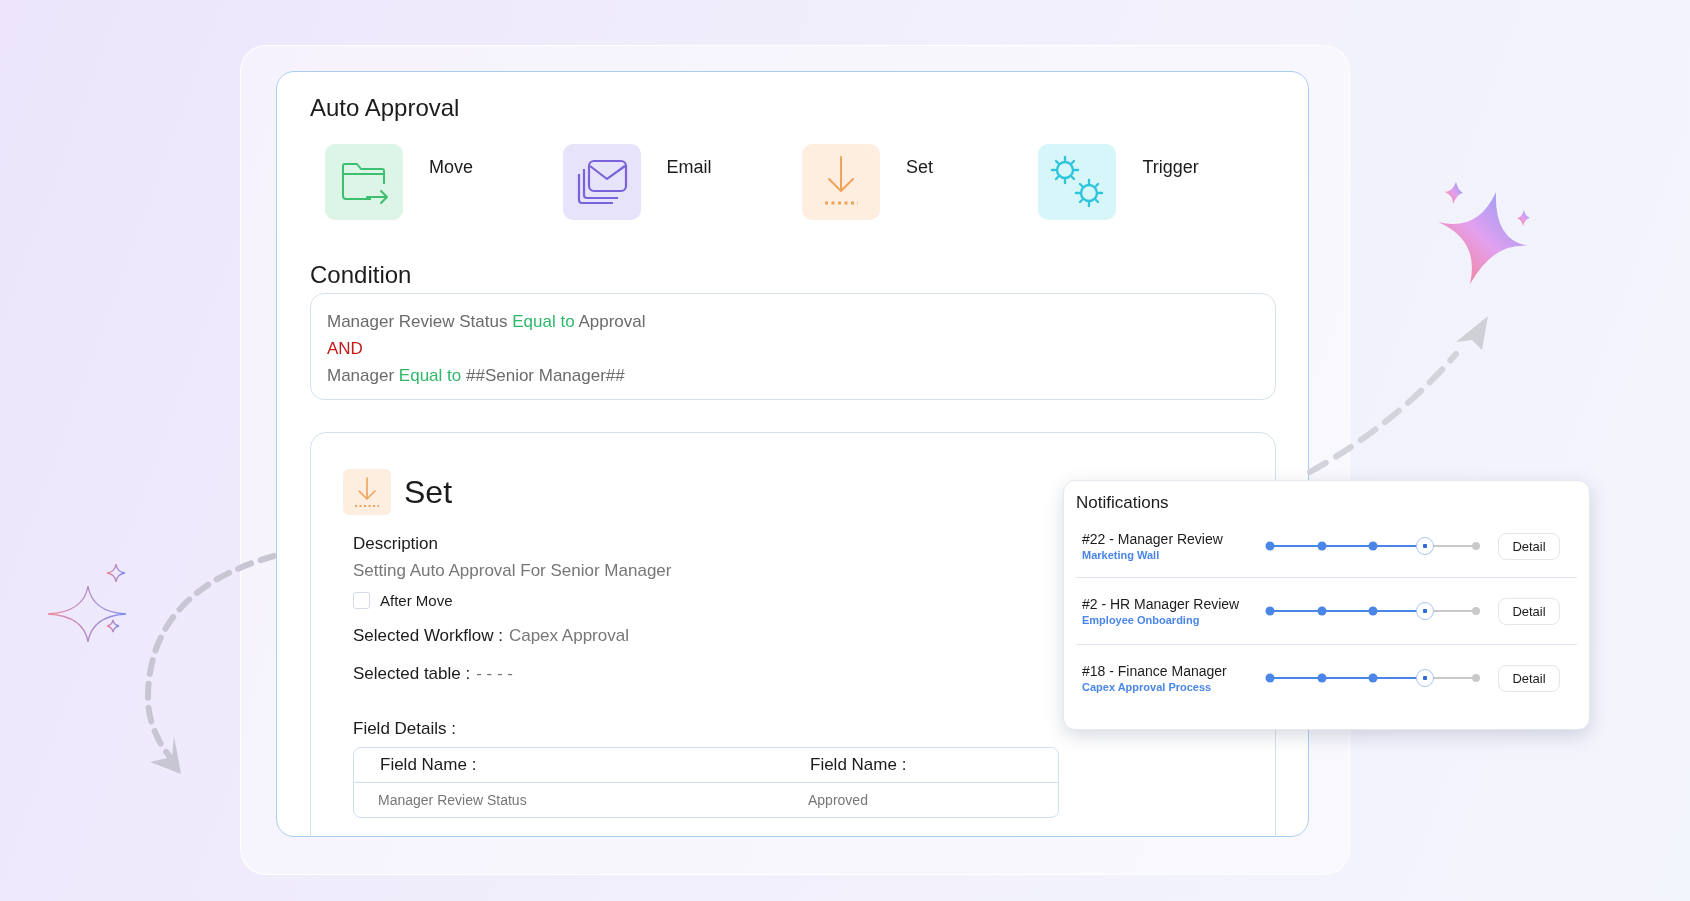  What do you see at coordinates (428, 636) in the screenshot?
I see `field-label: Selected Workflow :` at bounding box center [428, 636].